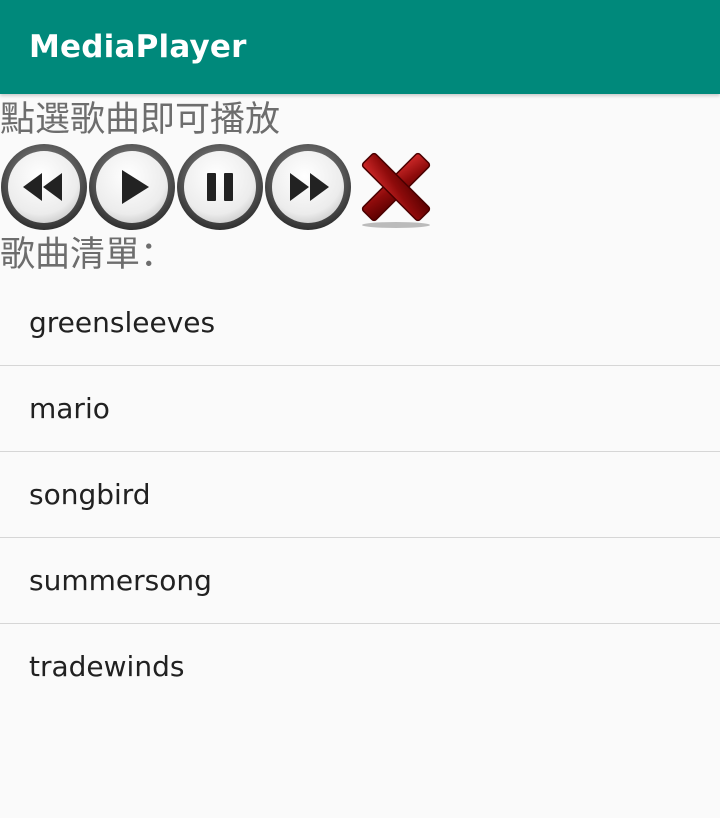 The image size is (720, 818). Describe the element at coordinates (88, 255) in the screenshot. I see `song-list-label: 歌曲清單：` at that location.